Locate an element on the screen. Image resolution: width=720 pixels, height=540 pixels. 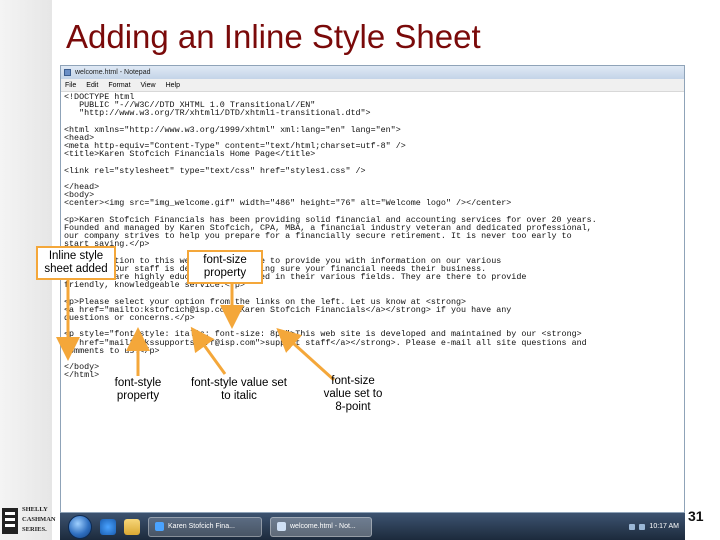
folder-icon is located at coordinates (132, 526).